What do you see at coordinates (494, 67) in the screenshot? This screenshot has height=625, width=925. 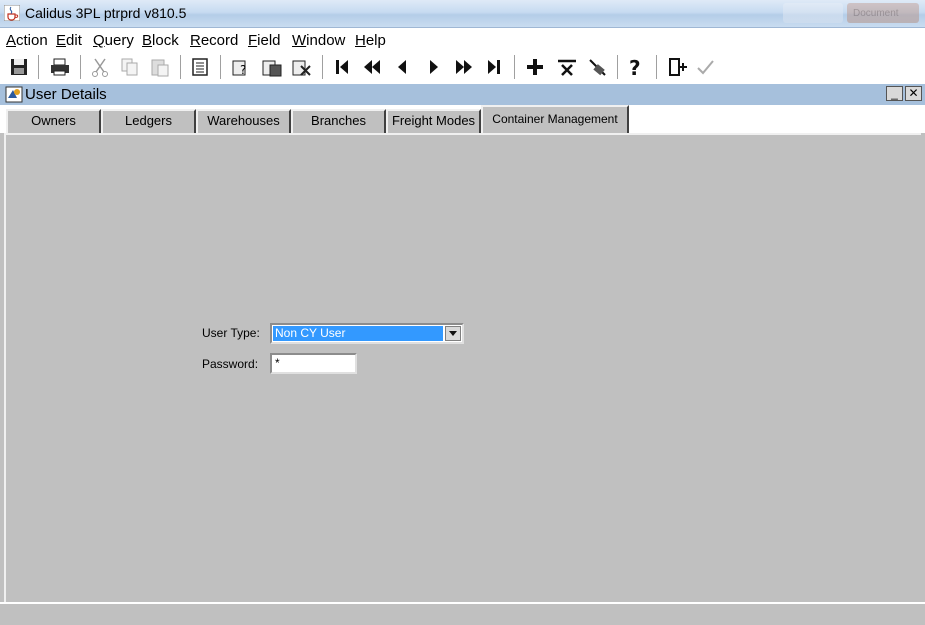 I see `last-record-icon` at bounding box center [494, 67].